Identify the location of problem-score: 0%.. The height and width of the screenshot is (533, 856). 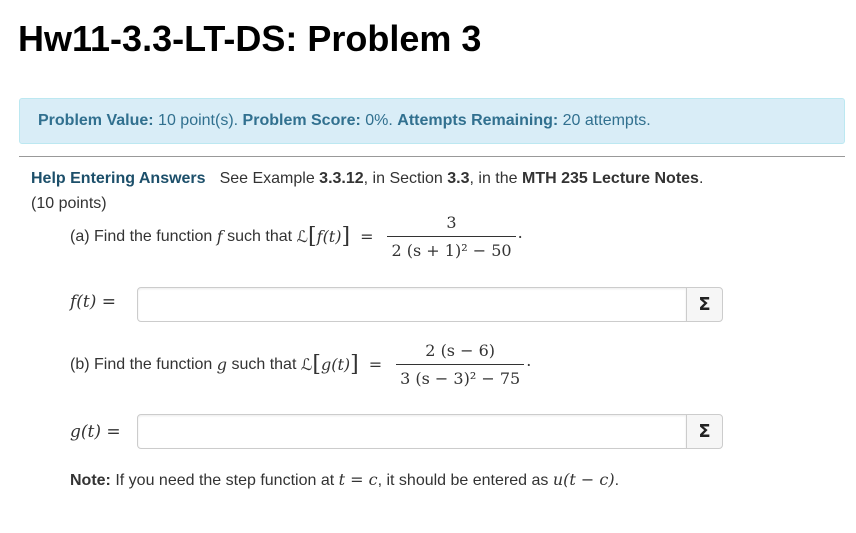
(379, 120).